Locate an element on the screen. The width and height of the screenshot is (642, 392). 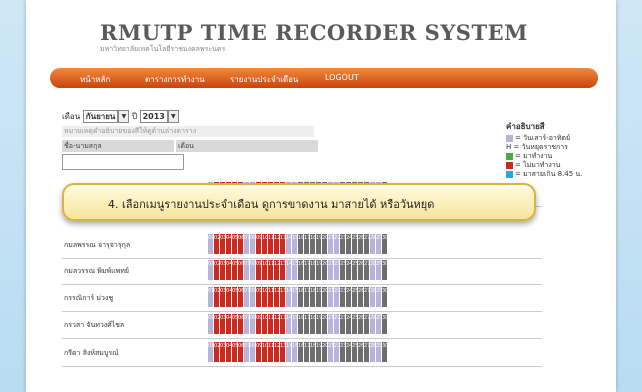
nav-logout: LOGOUT is located at coordinates (342, 77).